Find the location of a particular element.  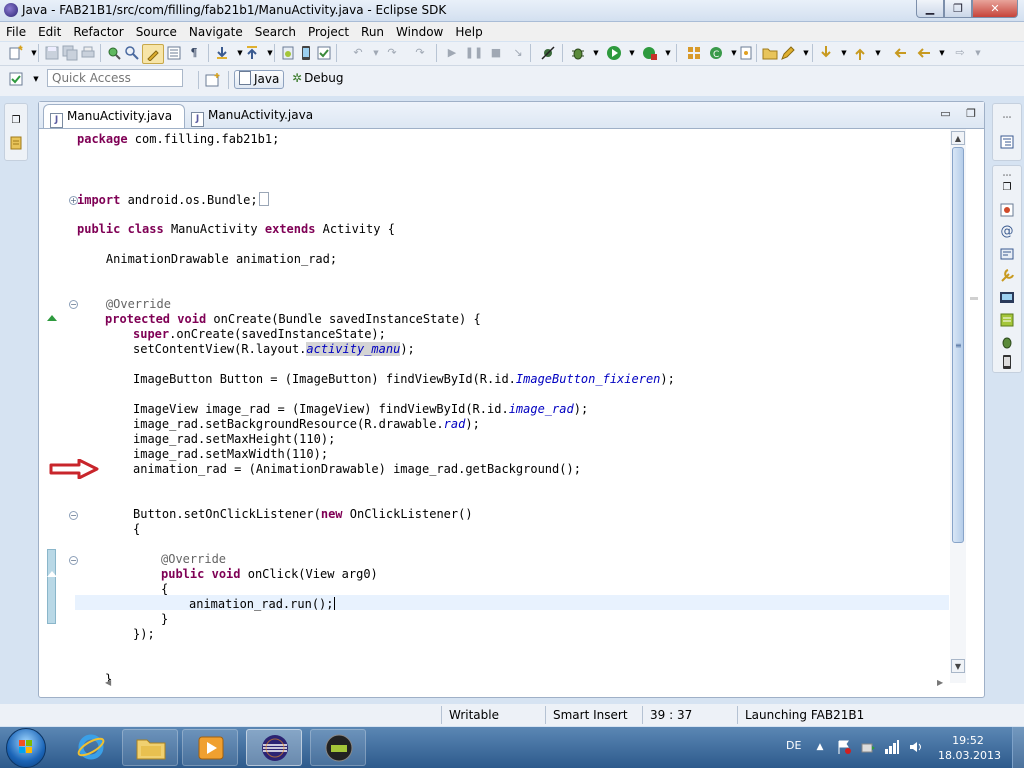

package-explorer-icon is located at coordinates (16, 143).